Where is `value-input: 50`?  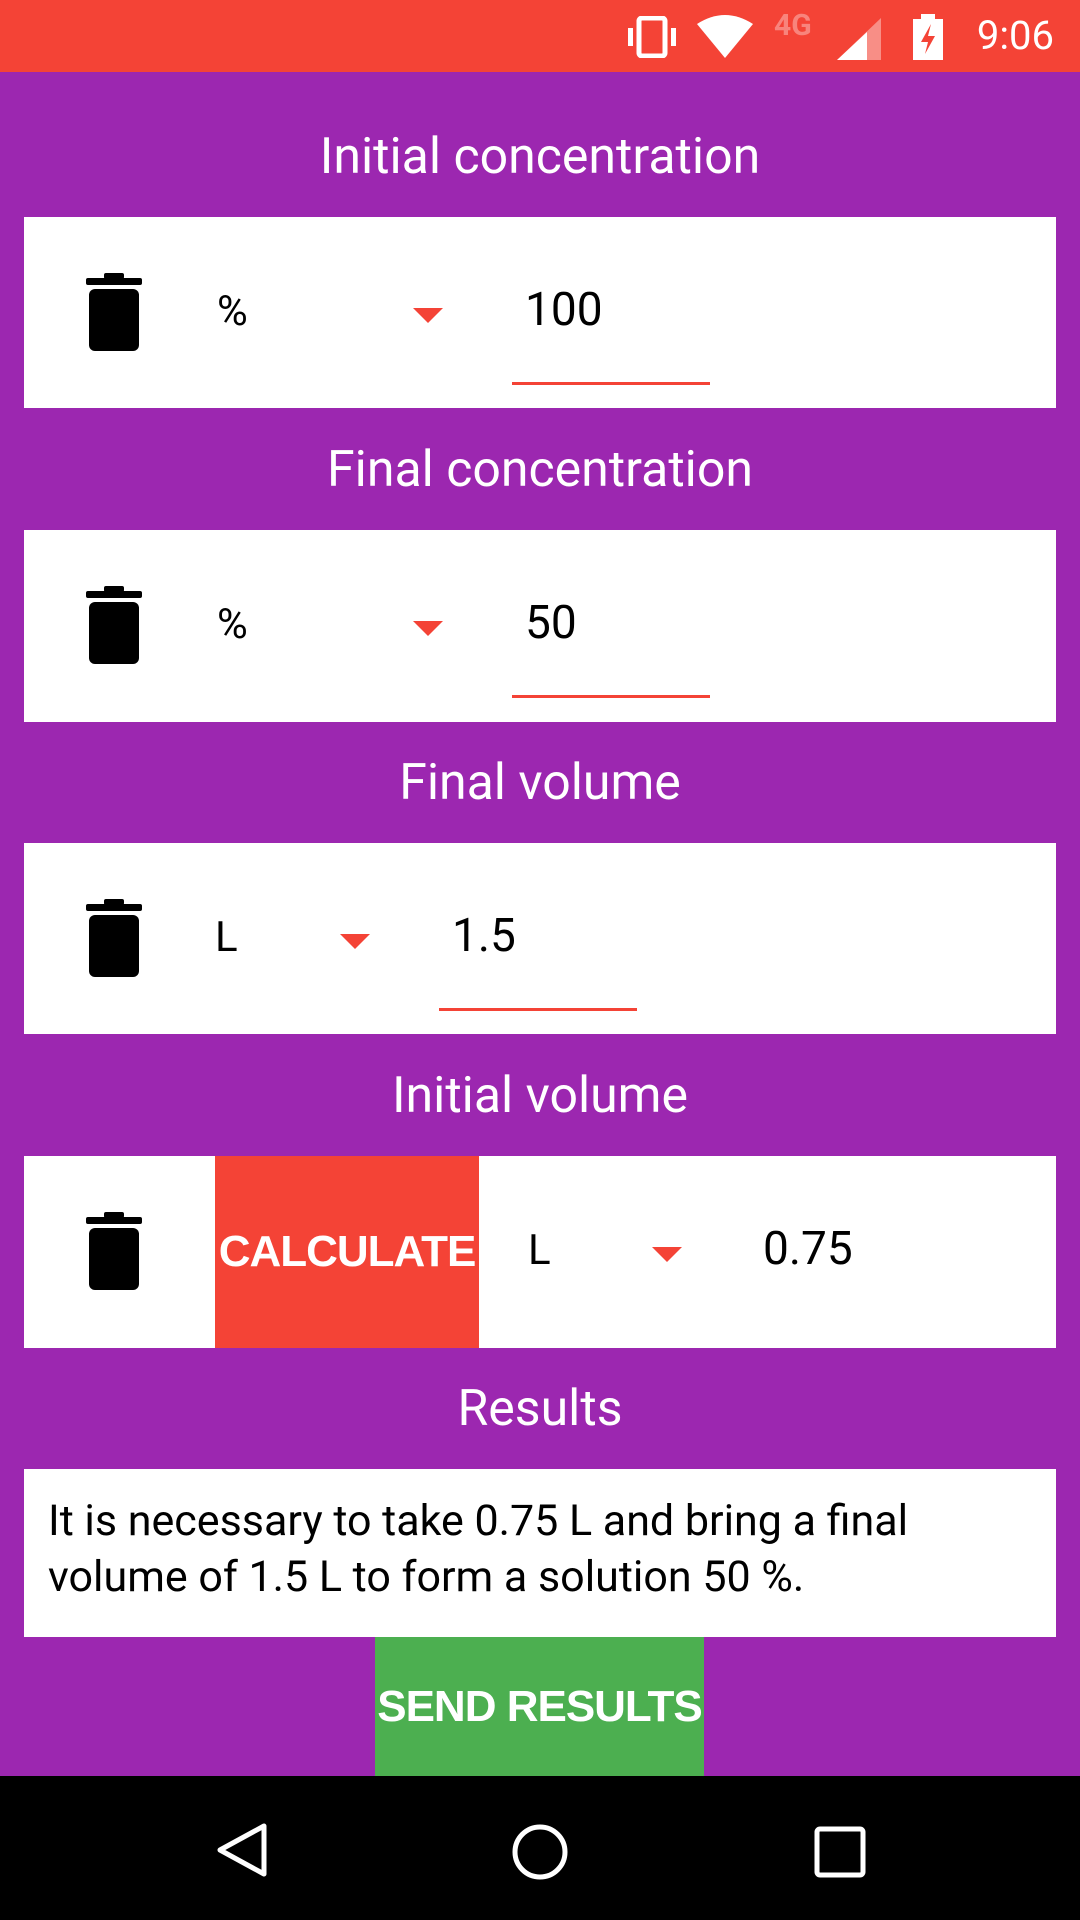 value-input: 50 is located at coordinates (551, 623).